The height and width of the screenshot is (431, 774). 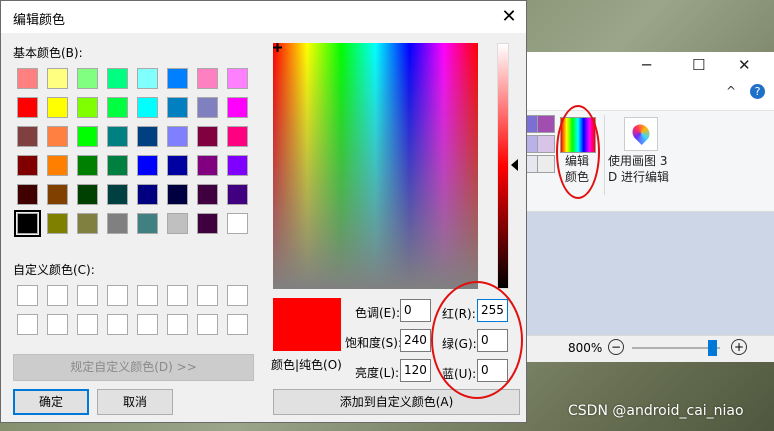 I want to click on ribbon-collapse-icon: ^, so click(x=731, y=91).